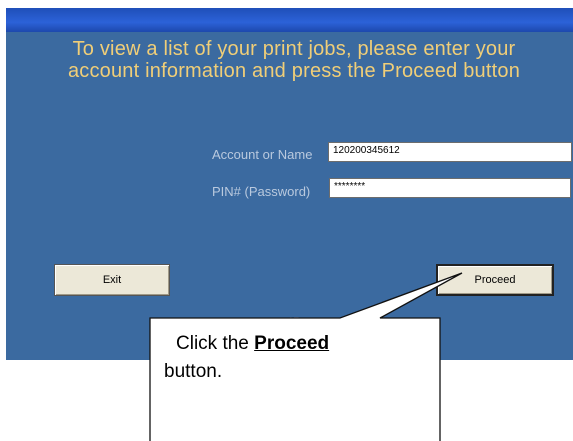 The height and width of the screenshot is (441, 573). I want to click on callout-prefix: Click the, so click(215, 343).